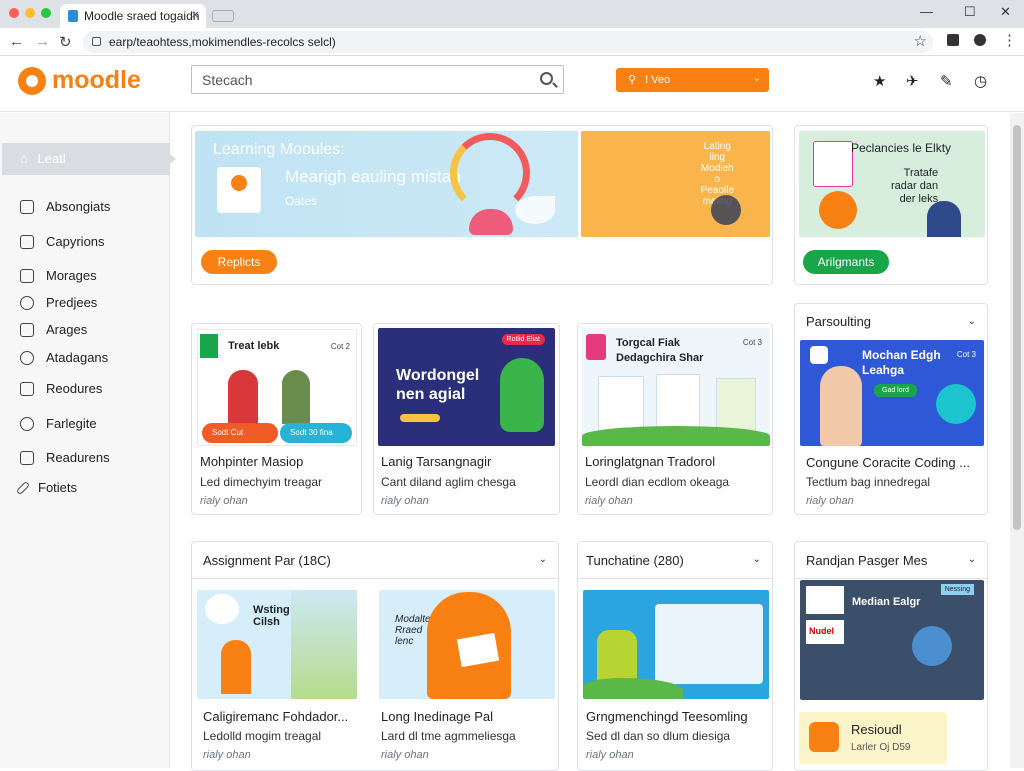 The width and height of the screenshot is (1024, 771). Describe the element at coordinates (448, 482) in the screenshot. I see `course-subtitle: Cant diland aglim chesga` at that location.